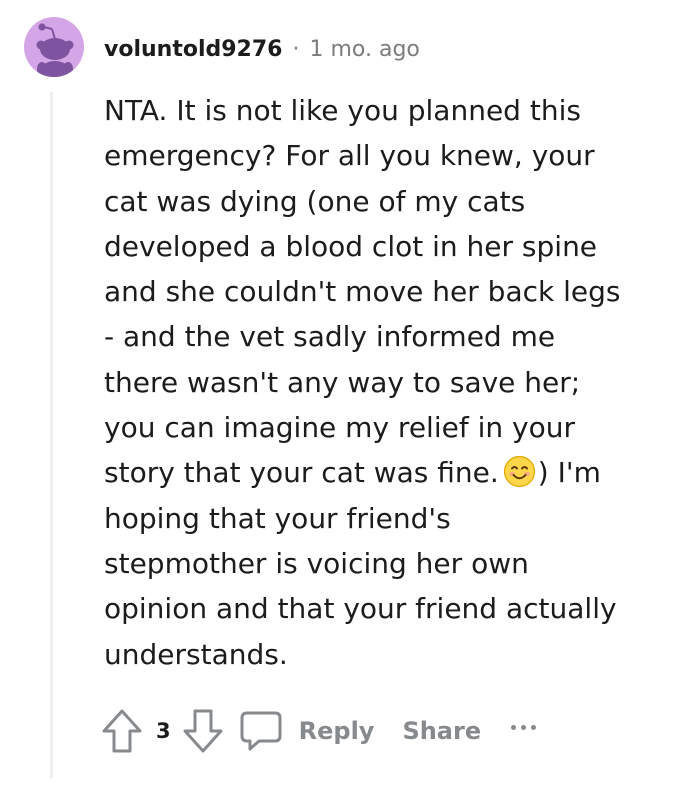  What do you see at coordinates (360, 609) in the screenshot?
I see `comment-line: opinion and that your friend actually` at bounding box center [360, 609].